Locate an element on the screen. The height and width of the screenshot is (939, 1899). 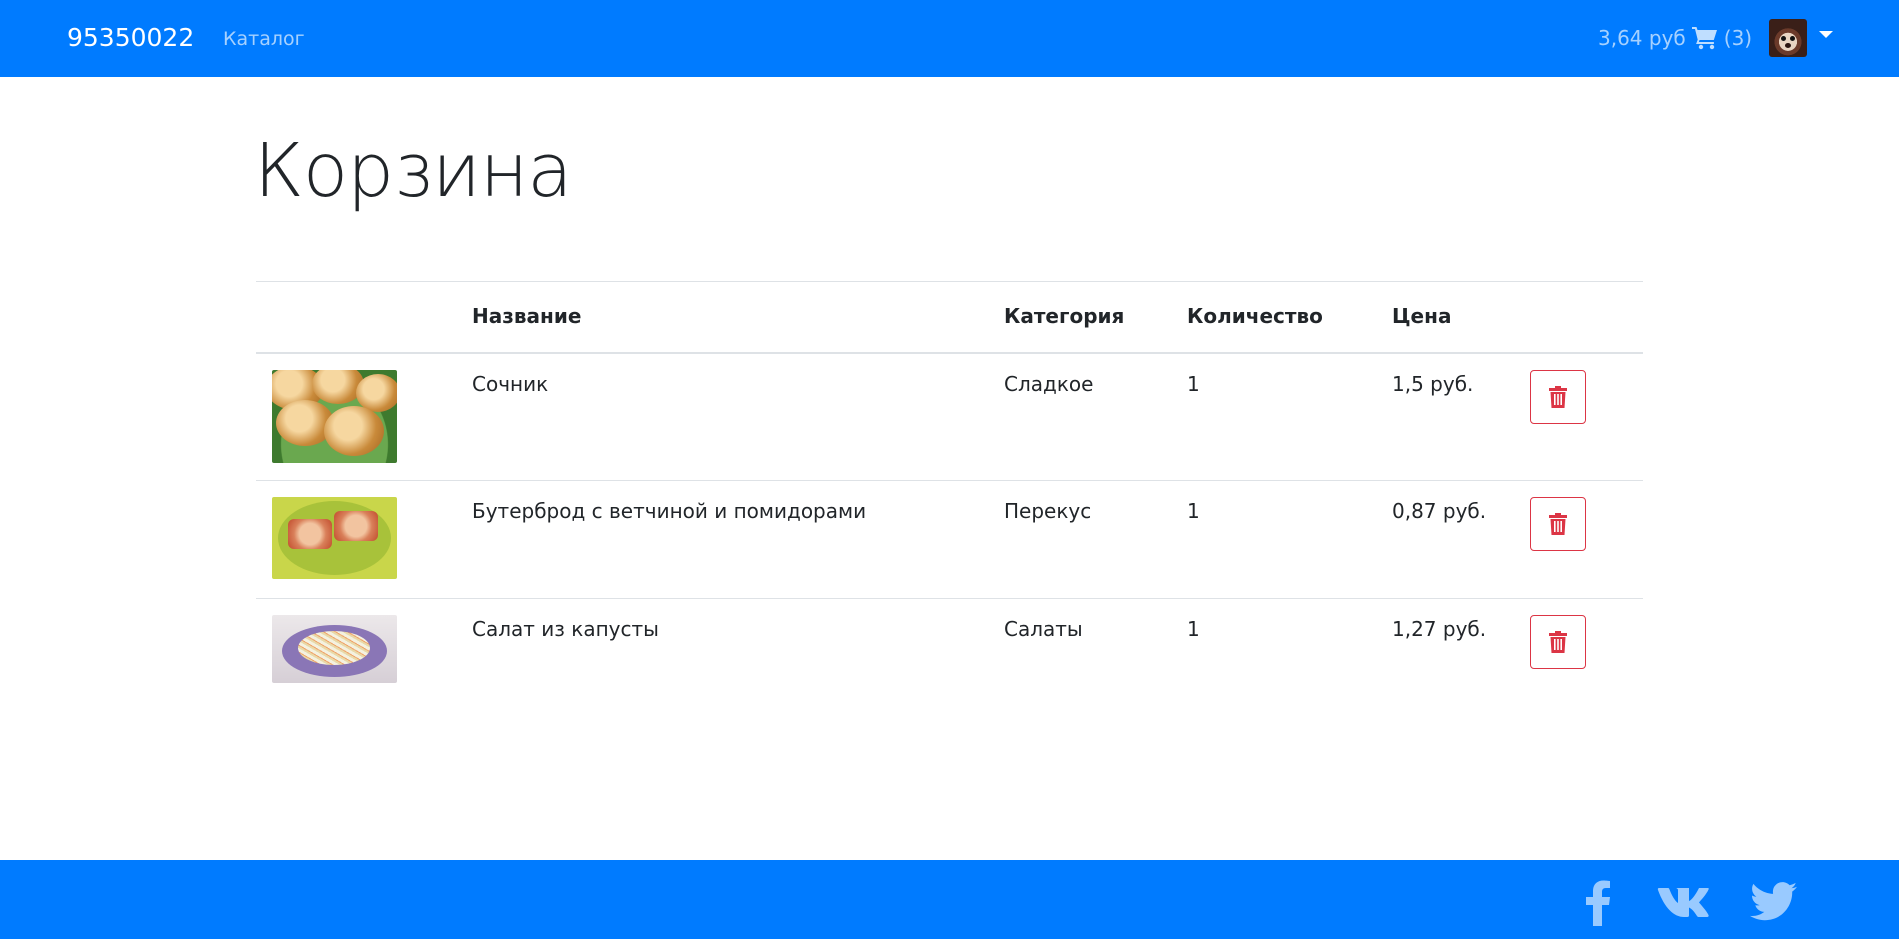
avatar-eye-left is located at coordinates (1783, 38).